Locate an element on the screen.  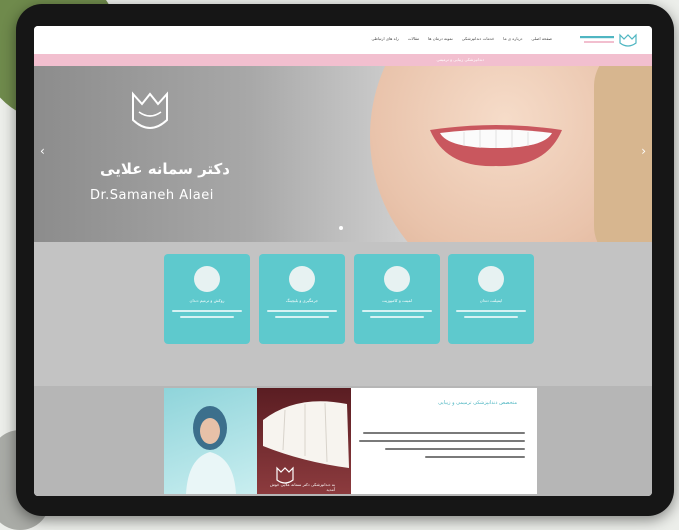
service-title: لمینت و کامپوزیت is located at coordinates (397, 300).